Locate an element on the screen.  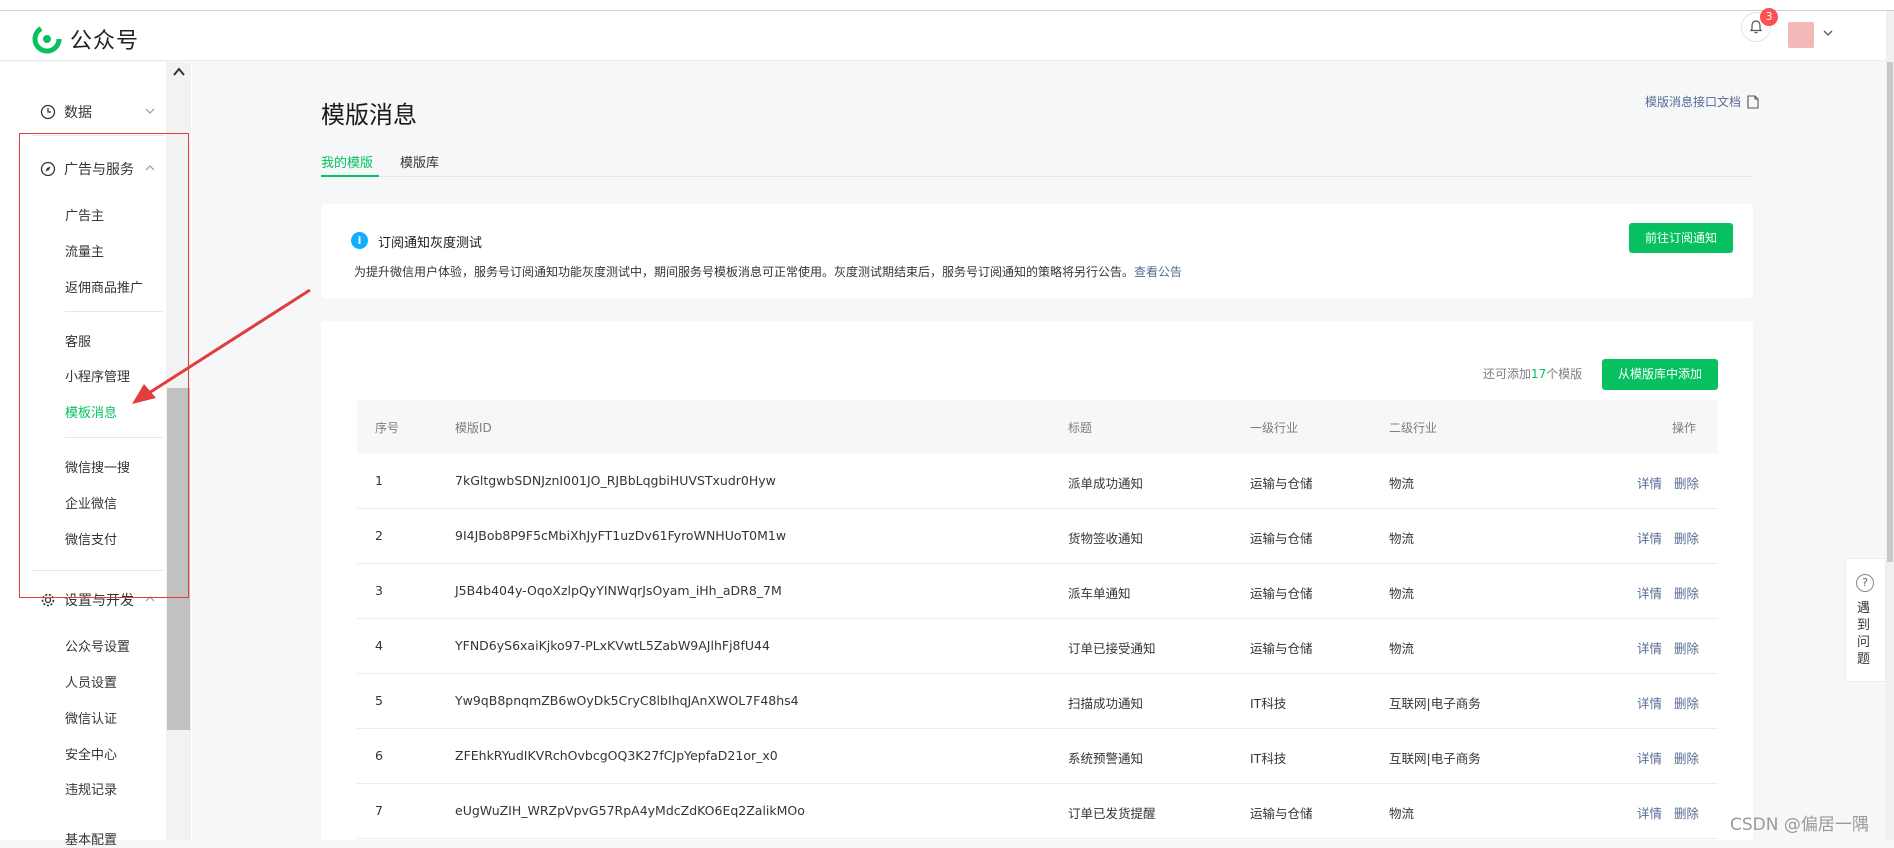
quota-count: 17 is located at coordinates (1539, 374).